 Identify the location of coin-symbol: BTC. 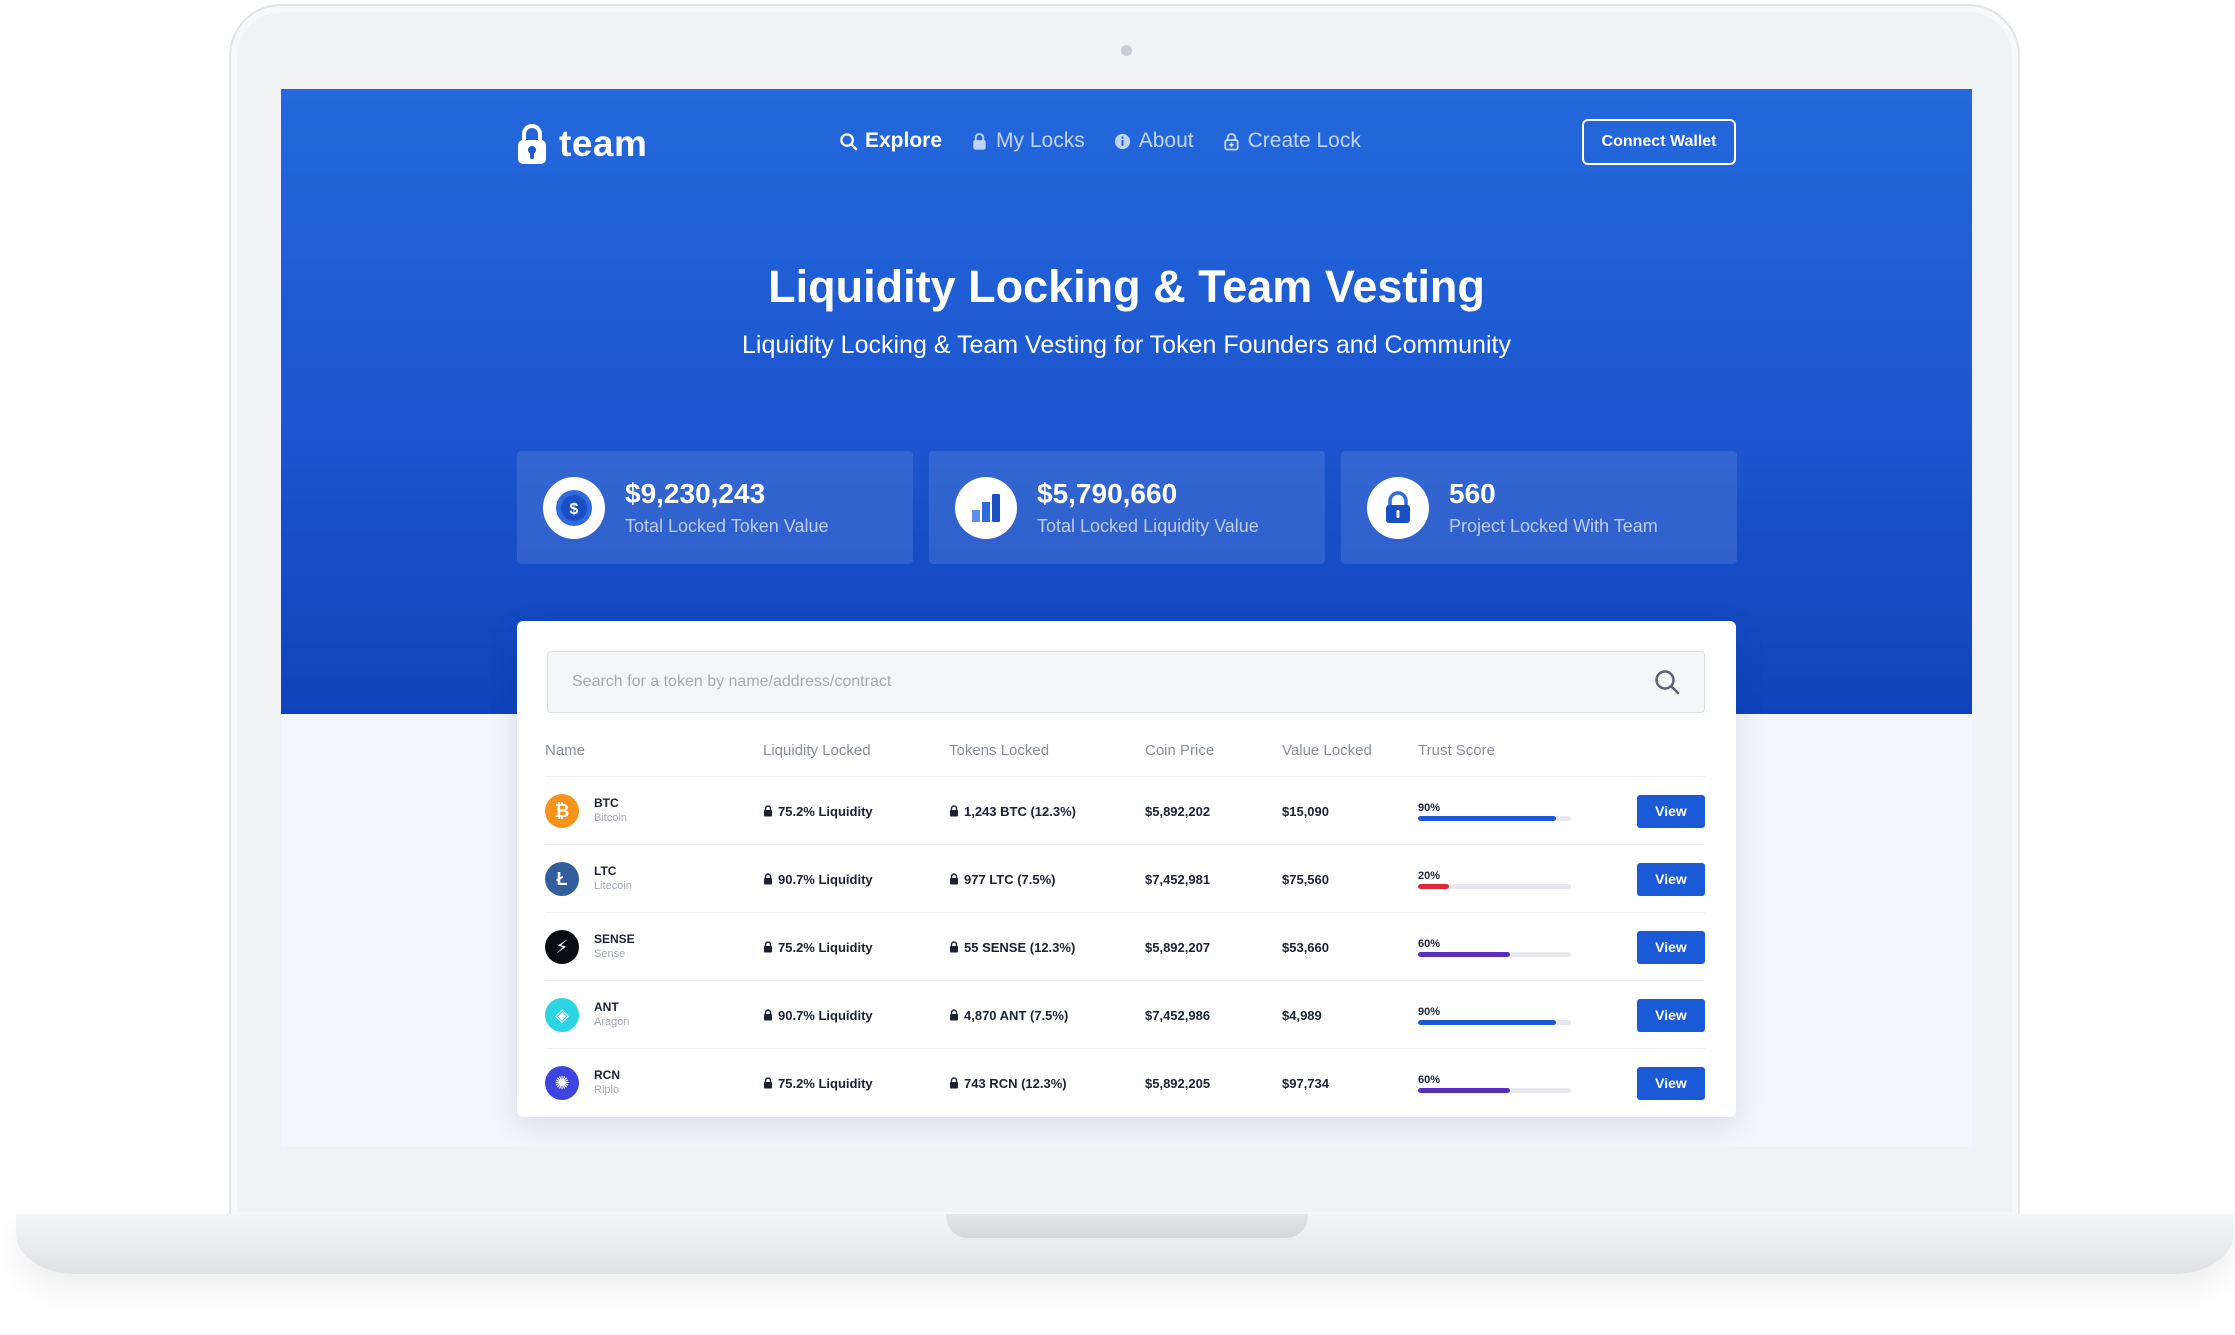
(606, 803).